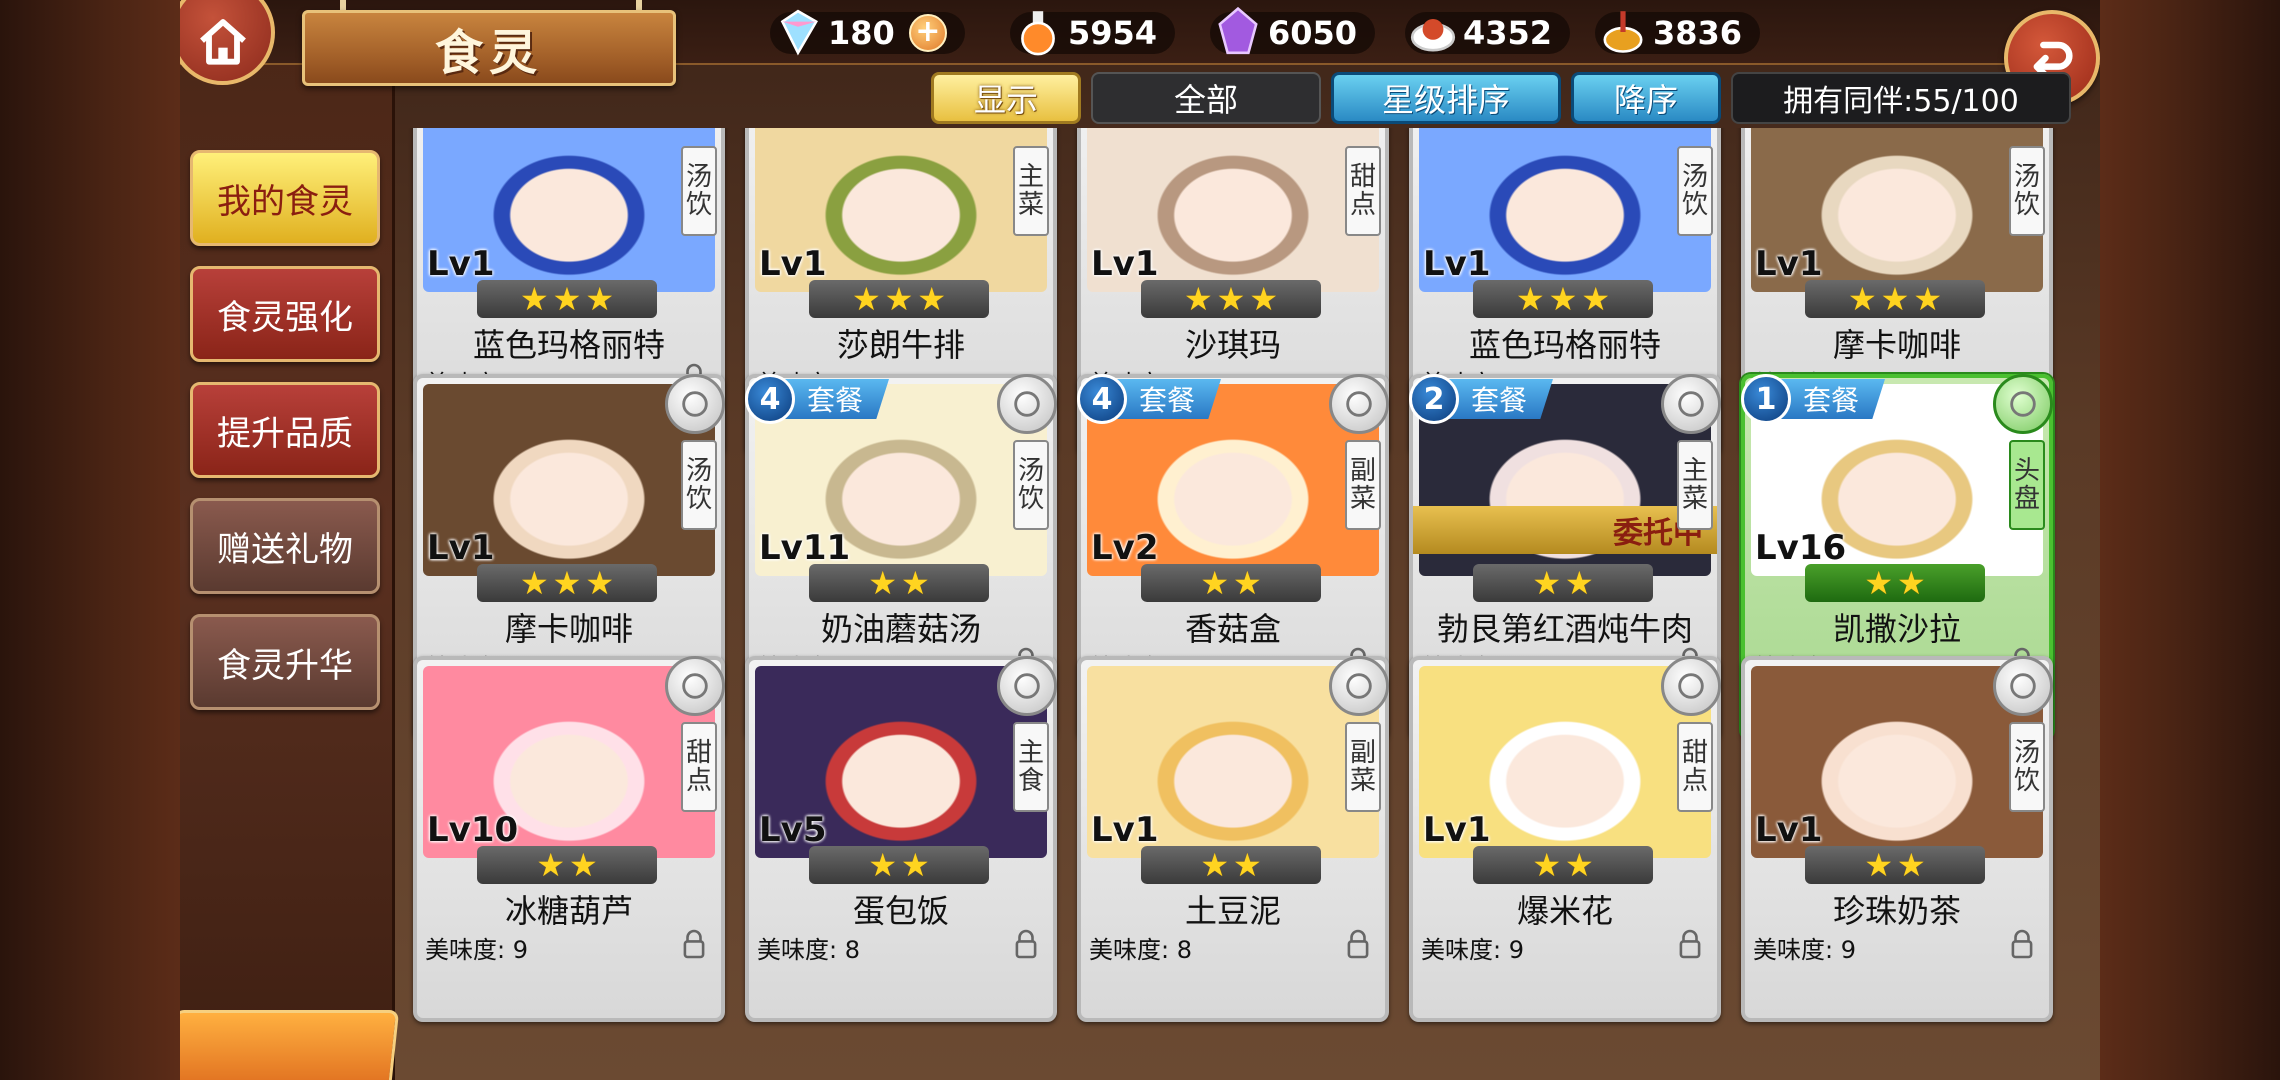  I want to click on resource-potion: 5954, so click(1093, 33).